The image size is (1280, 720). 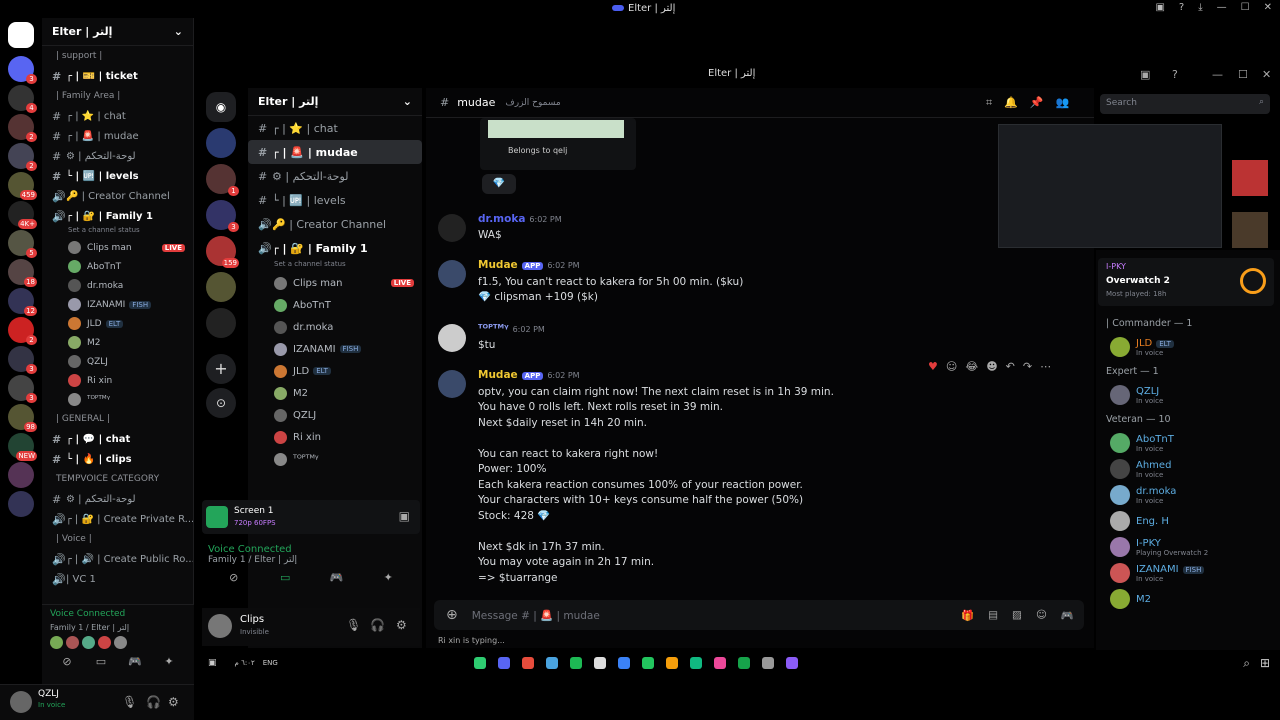 What do you see at coordinates (377, 625) in the screenshot?
I see `headphones-icon: 🎧` at bounding box center [377, 625].